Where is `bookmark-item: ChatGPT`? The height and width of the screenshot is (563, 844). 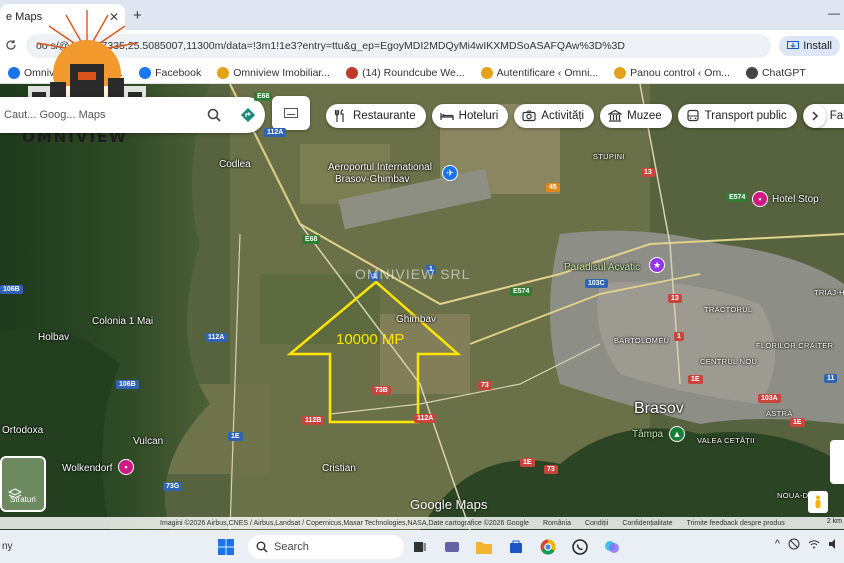
bookmark-item: ChatGPT is located at coordinates (776, 72).